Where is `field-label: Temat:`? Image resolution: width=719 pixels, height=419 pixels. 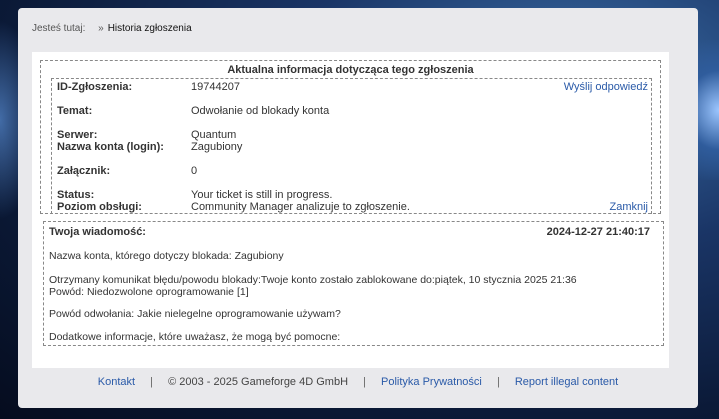
field-label: Temat: is located at coordinates (75, 111).